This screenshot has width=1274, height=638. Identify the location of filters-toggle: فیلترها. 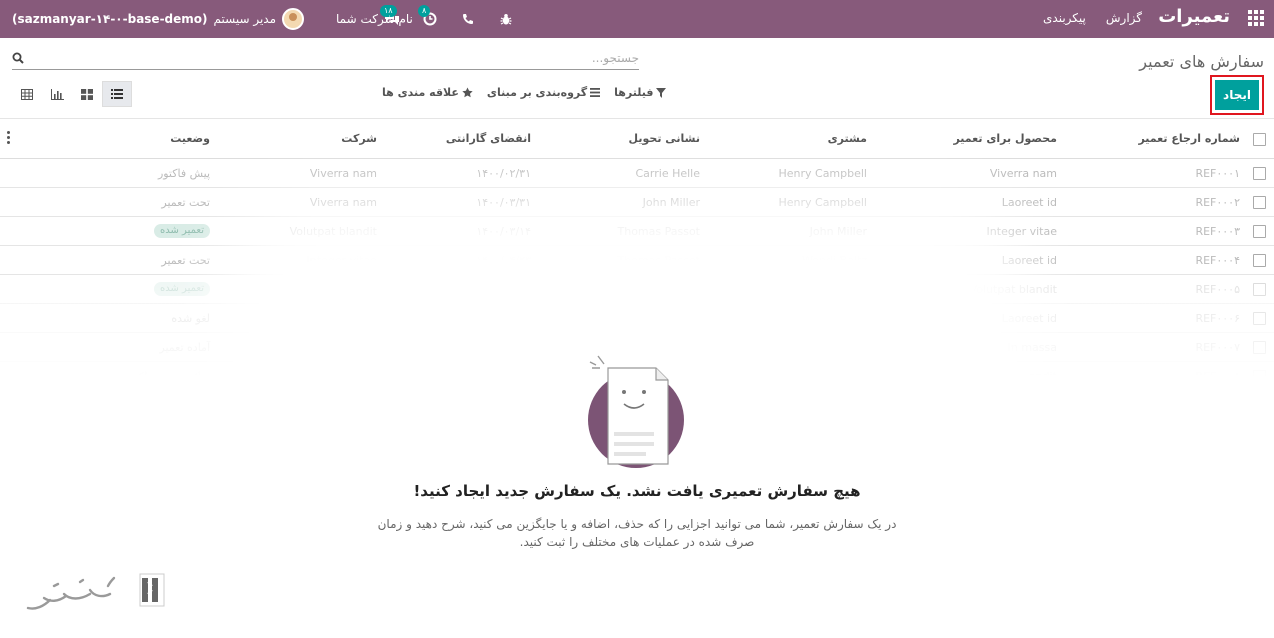
(640, 92).